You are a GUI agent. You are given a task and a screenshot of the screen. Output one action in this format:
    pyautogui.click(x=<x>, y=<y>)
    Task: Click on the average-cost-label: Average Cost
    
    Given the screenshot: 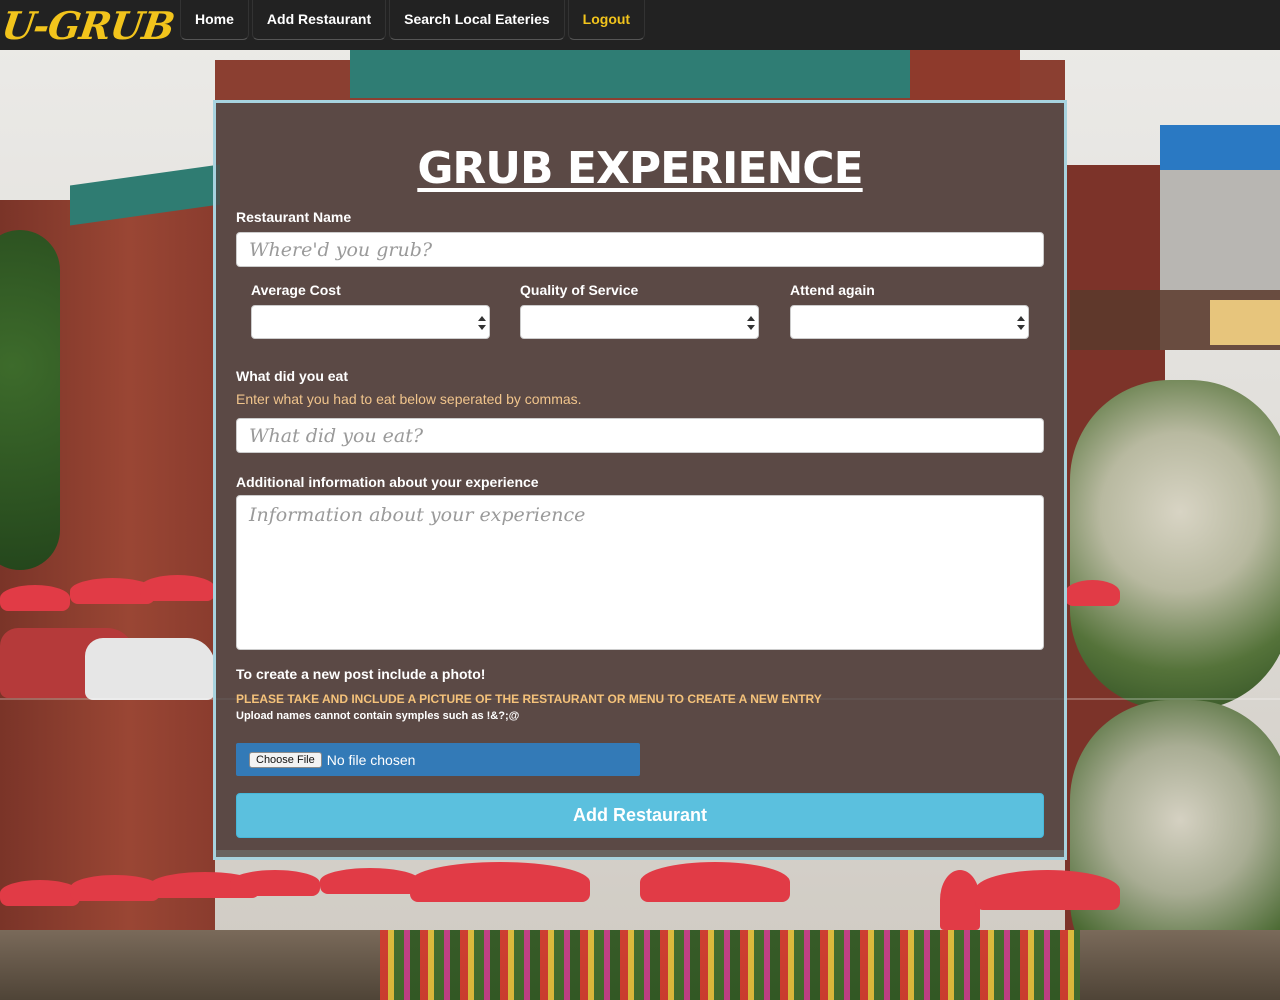 What is the action you would take?
    pyautogui.click(x=296, y=290)
    